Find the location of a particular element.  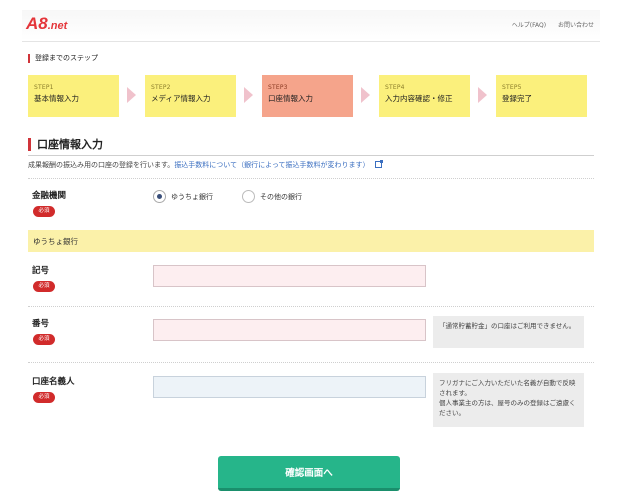

step-number: STEP2 is located at coordinates (161, 87).